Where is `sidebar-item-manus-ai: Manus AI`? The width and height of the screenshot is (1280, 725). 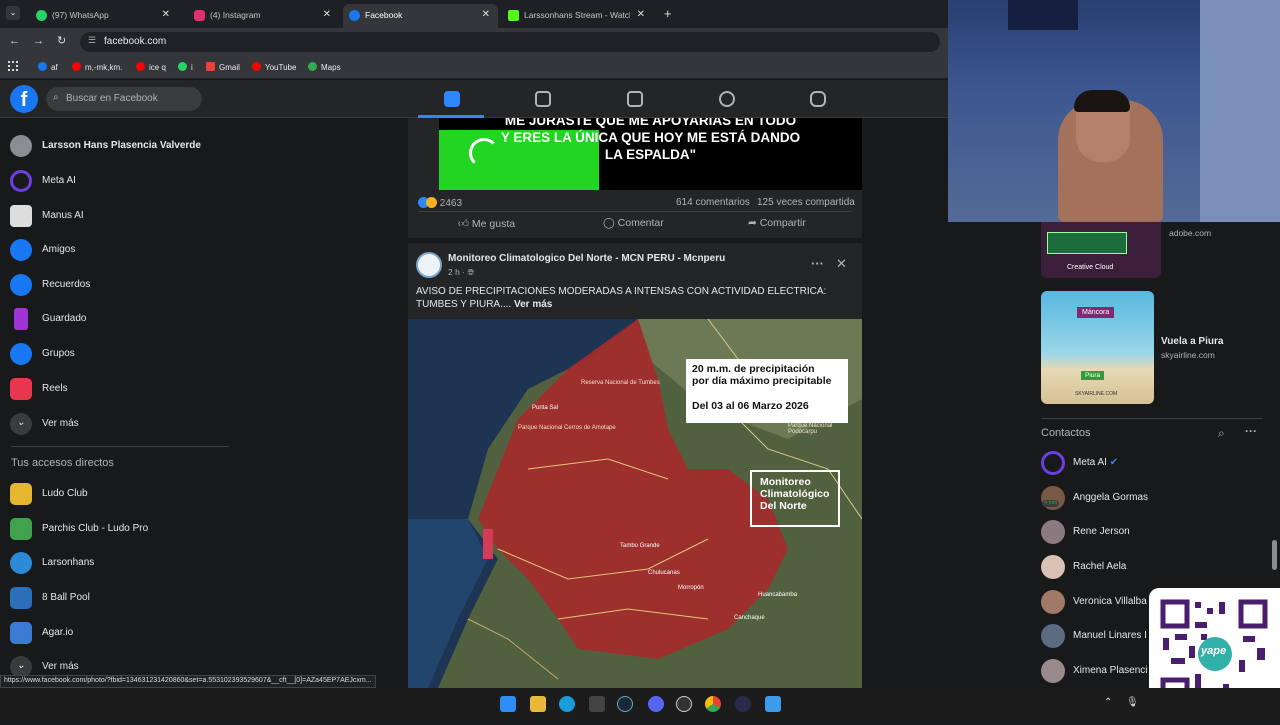 sidebar-item-manus-ai: Manus AI is located at coordinates (47, 216).